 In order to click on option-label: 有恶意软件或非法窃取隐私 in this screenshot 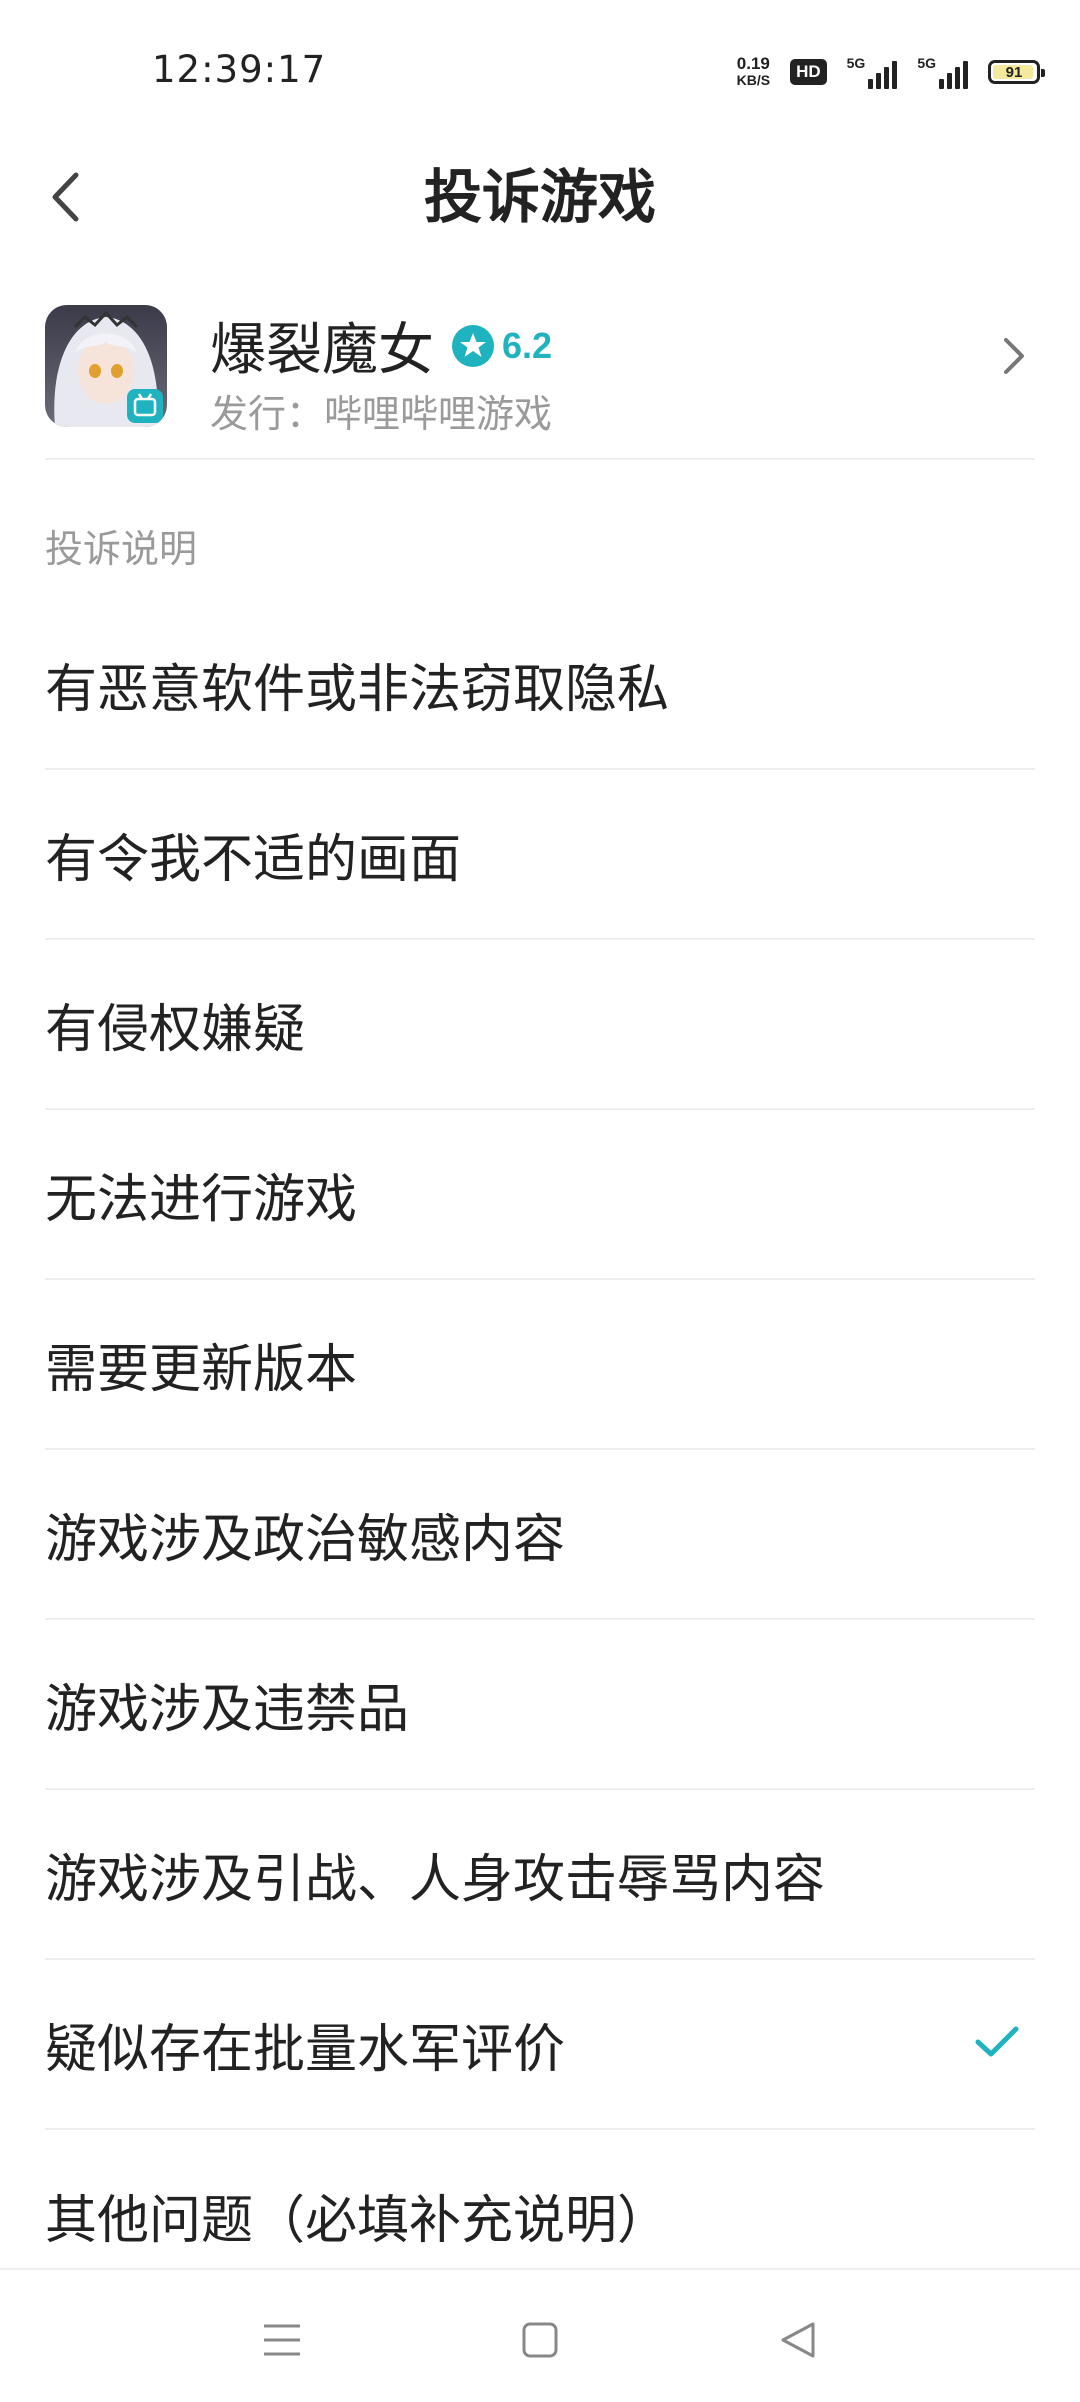, I will do `click(357, 689)`.